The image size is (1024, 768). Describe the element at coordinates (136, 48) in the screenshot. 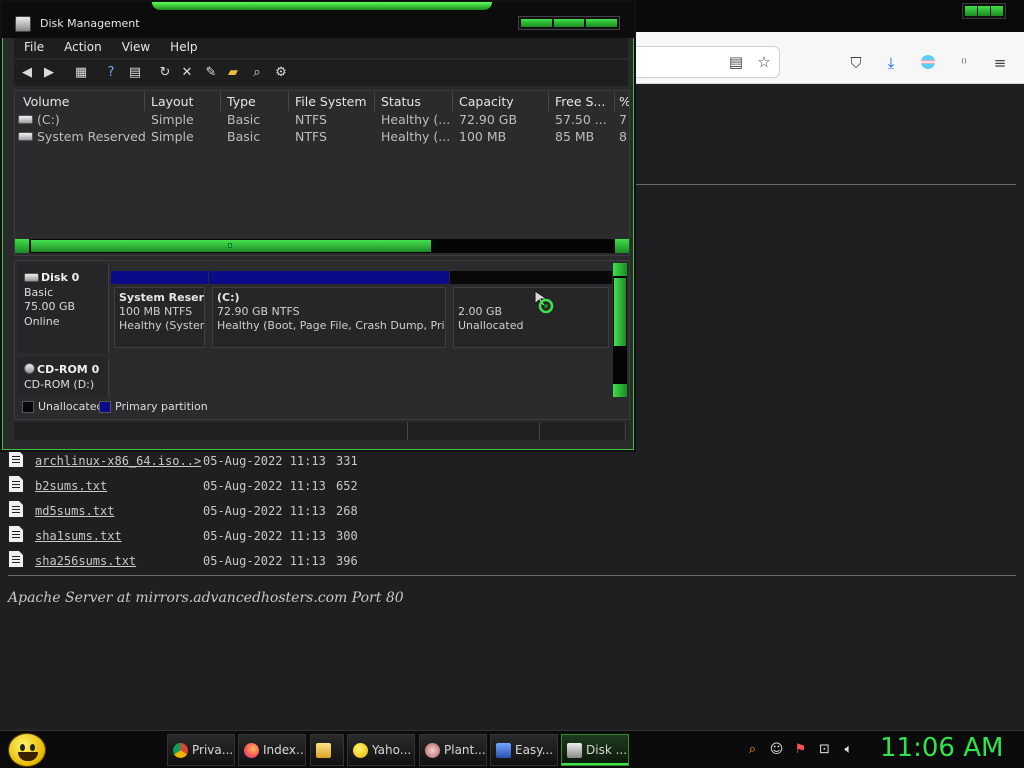

I see `menu-view: View` at that location.